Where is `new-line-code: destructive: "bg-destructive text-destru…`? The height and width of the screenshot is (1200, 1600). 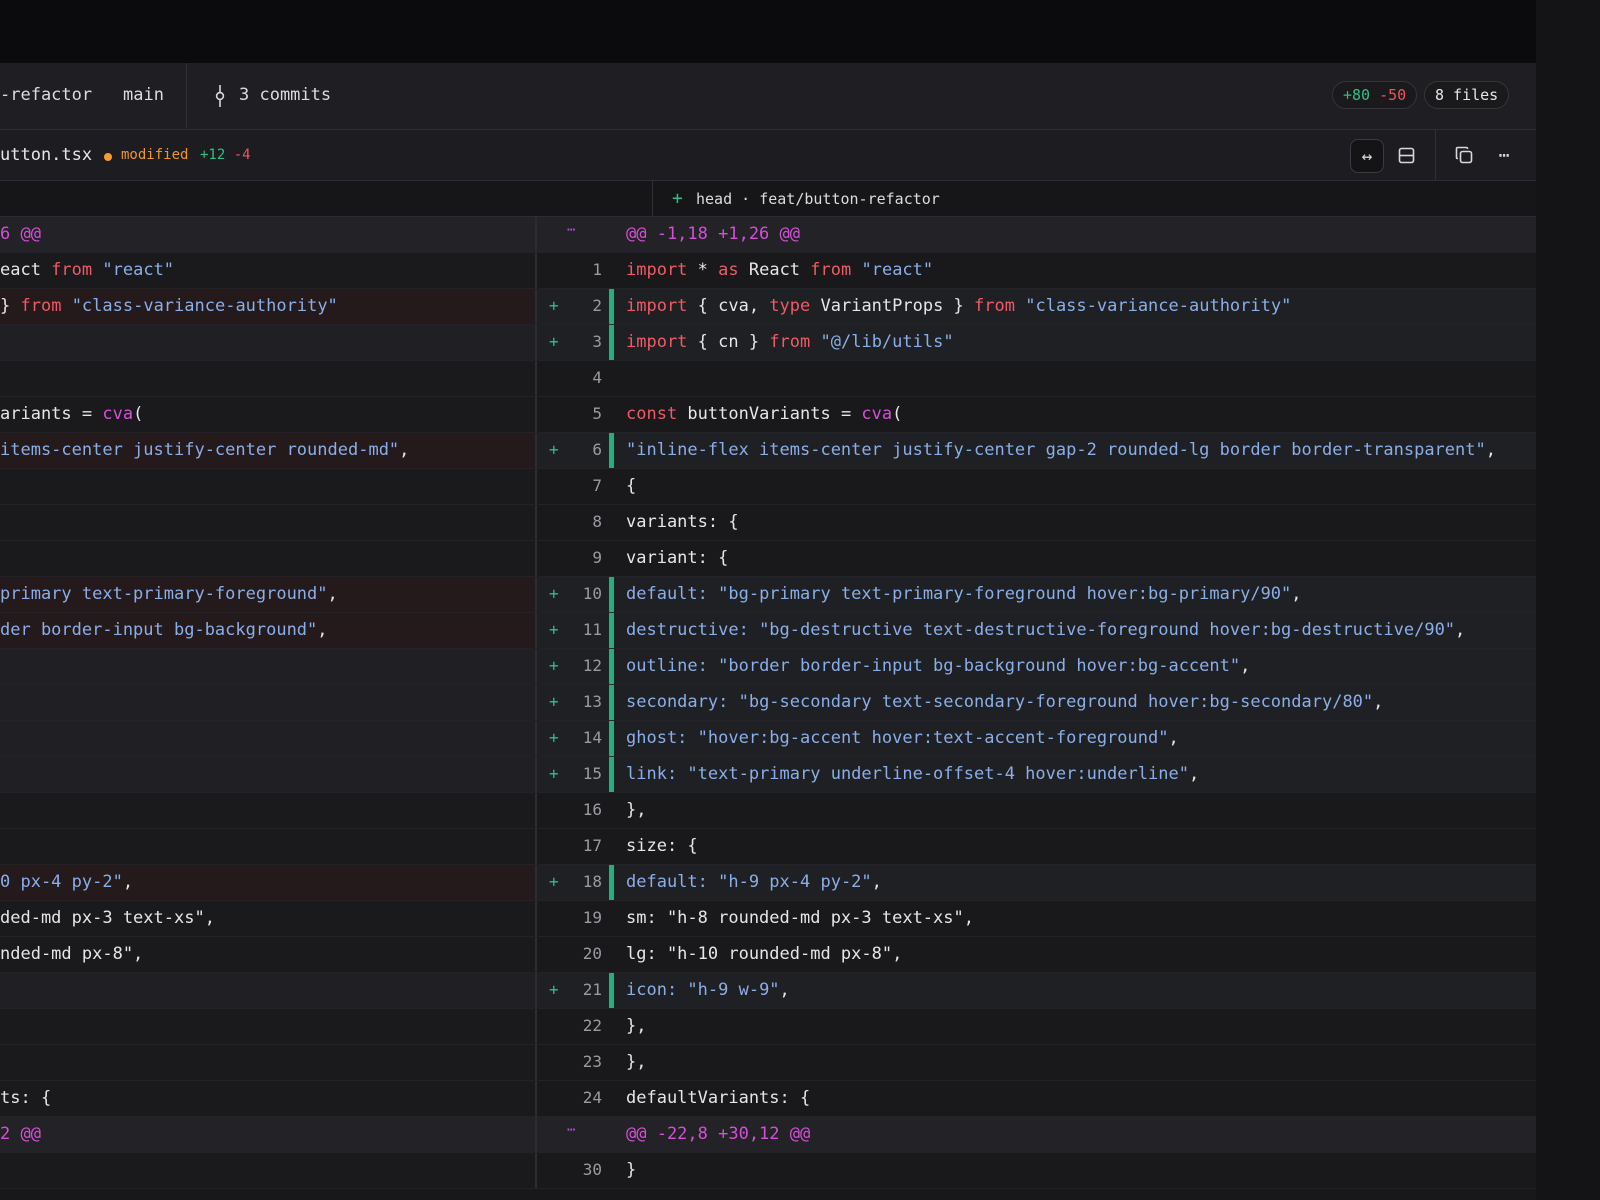 new-line-code: destructive: "bg-destructive text-destru… is located at coordinates (1045, 630).